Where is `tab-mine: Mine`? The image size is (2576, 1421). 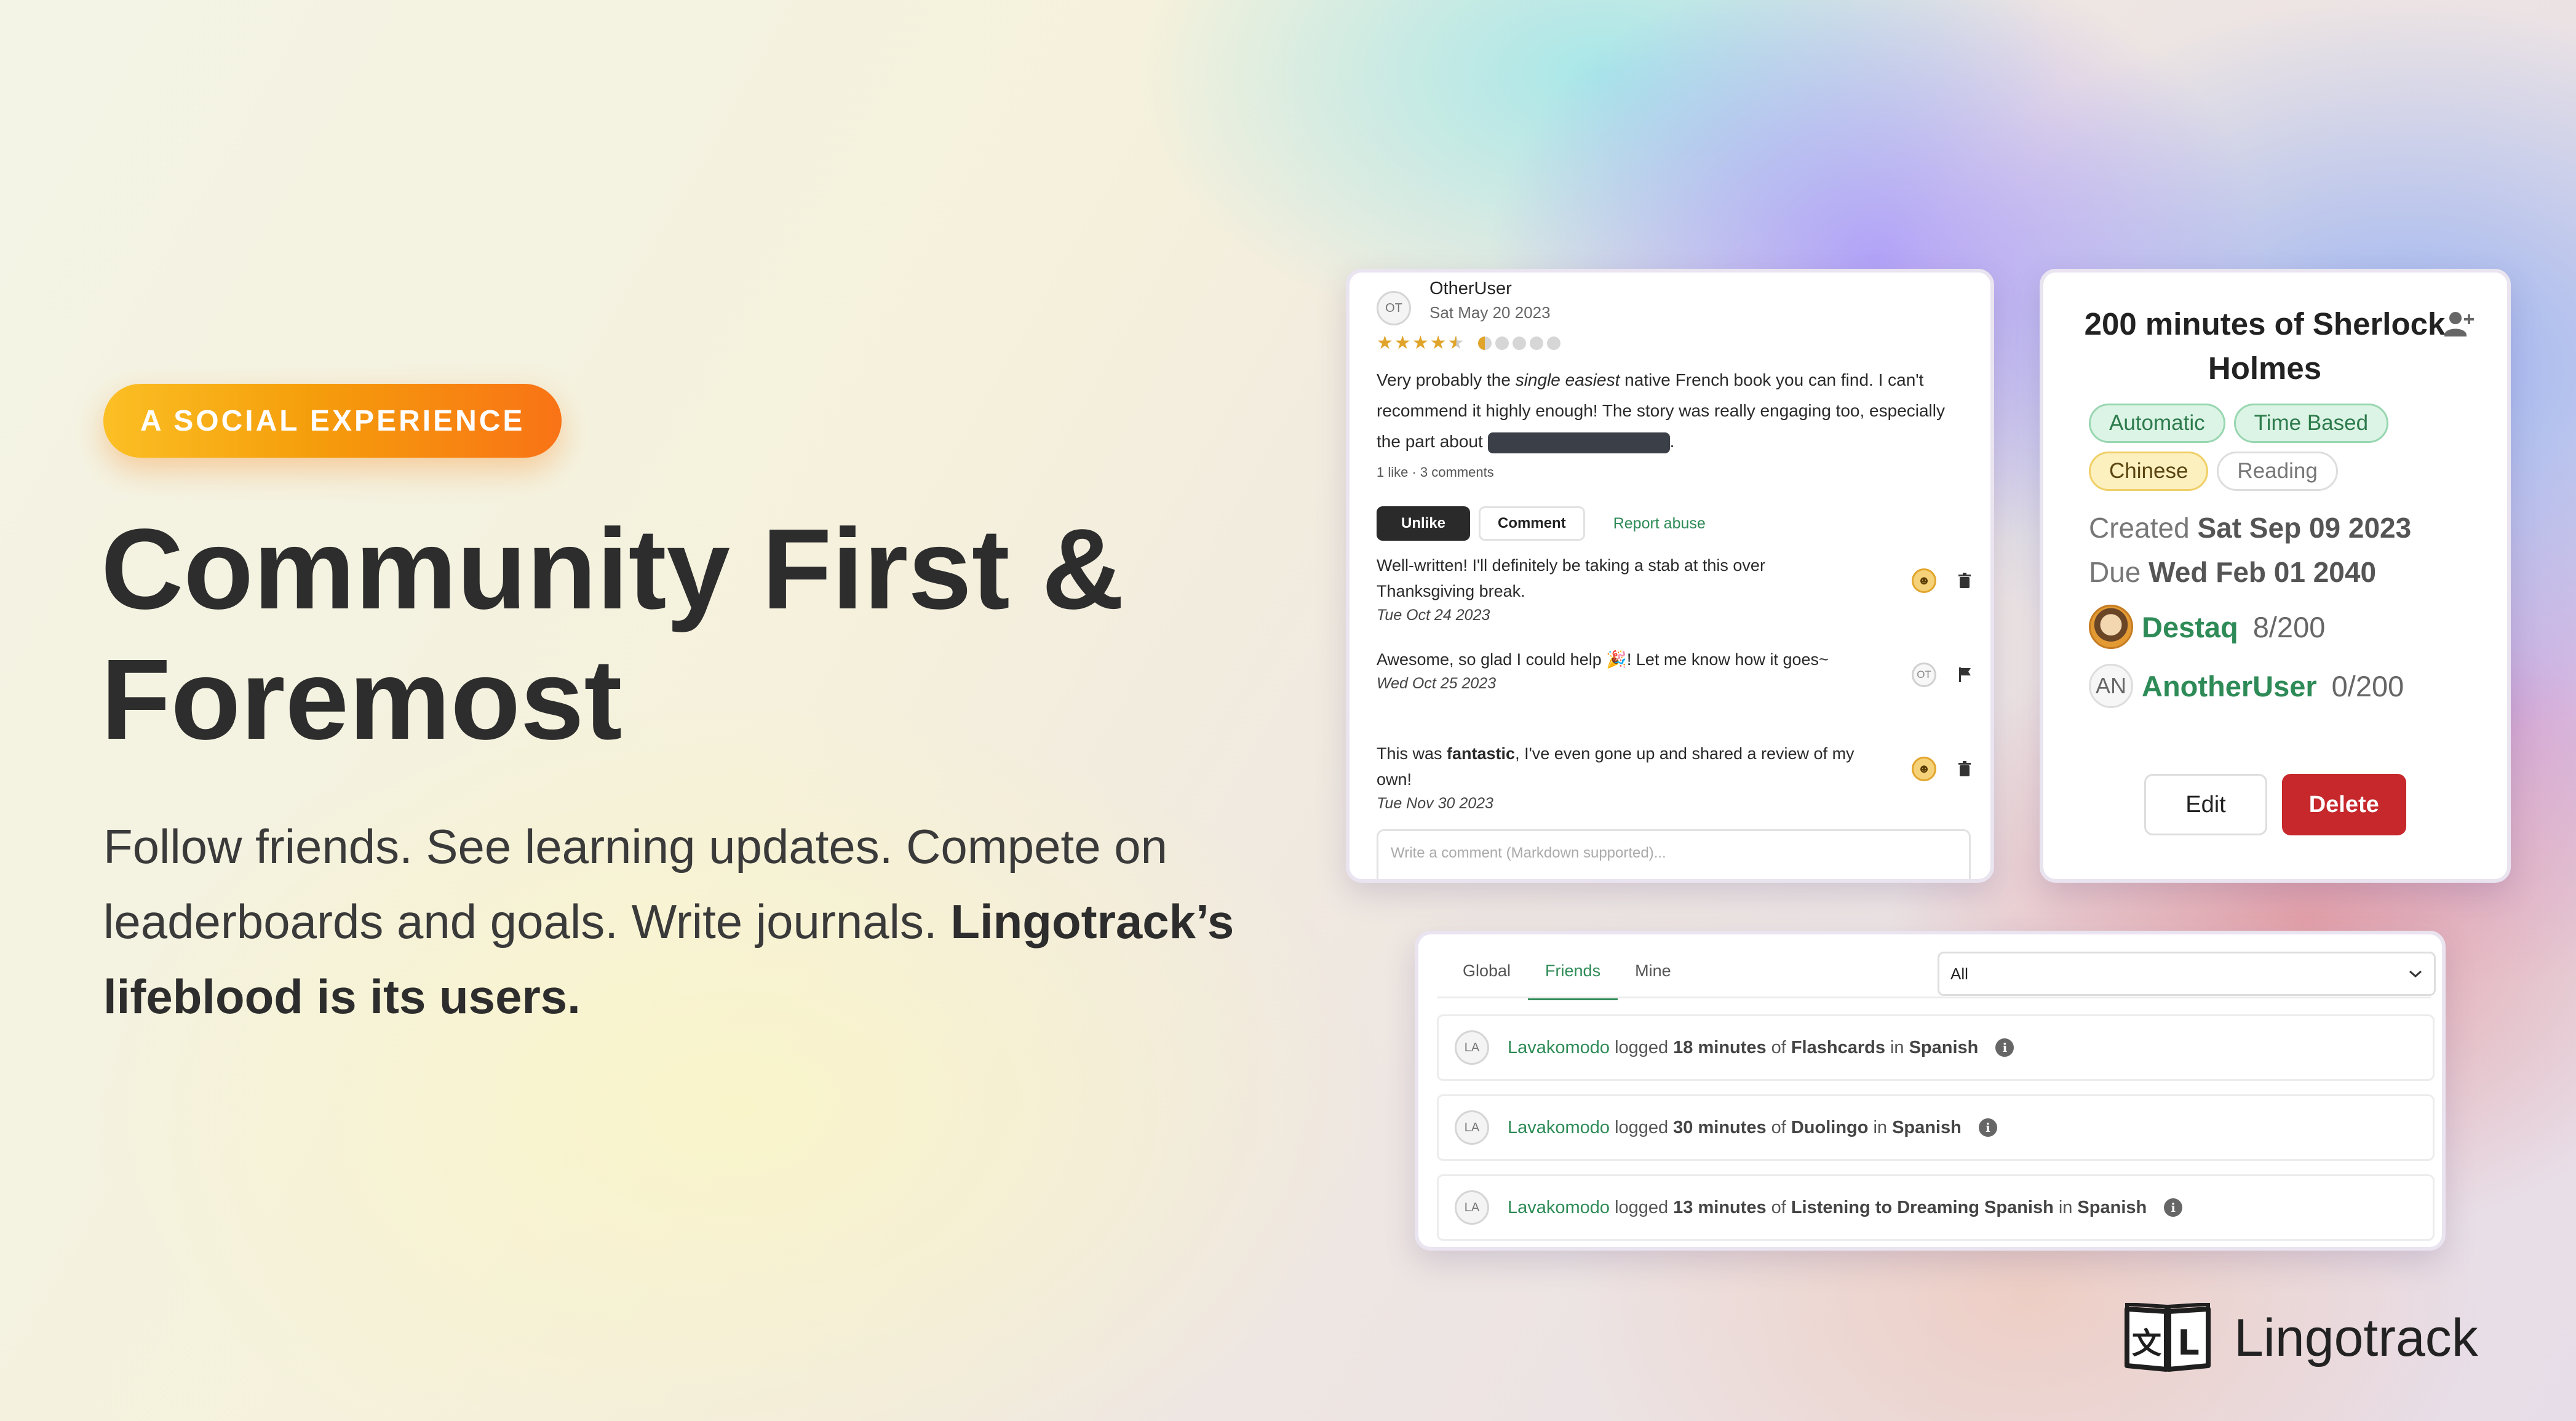 tab-mine: Mine is located at coordinates (1653, 976).